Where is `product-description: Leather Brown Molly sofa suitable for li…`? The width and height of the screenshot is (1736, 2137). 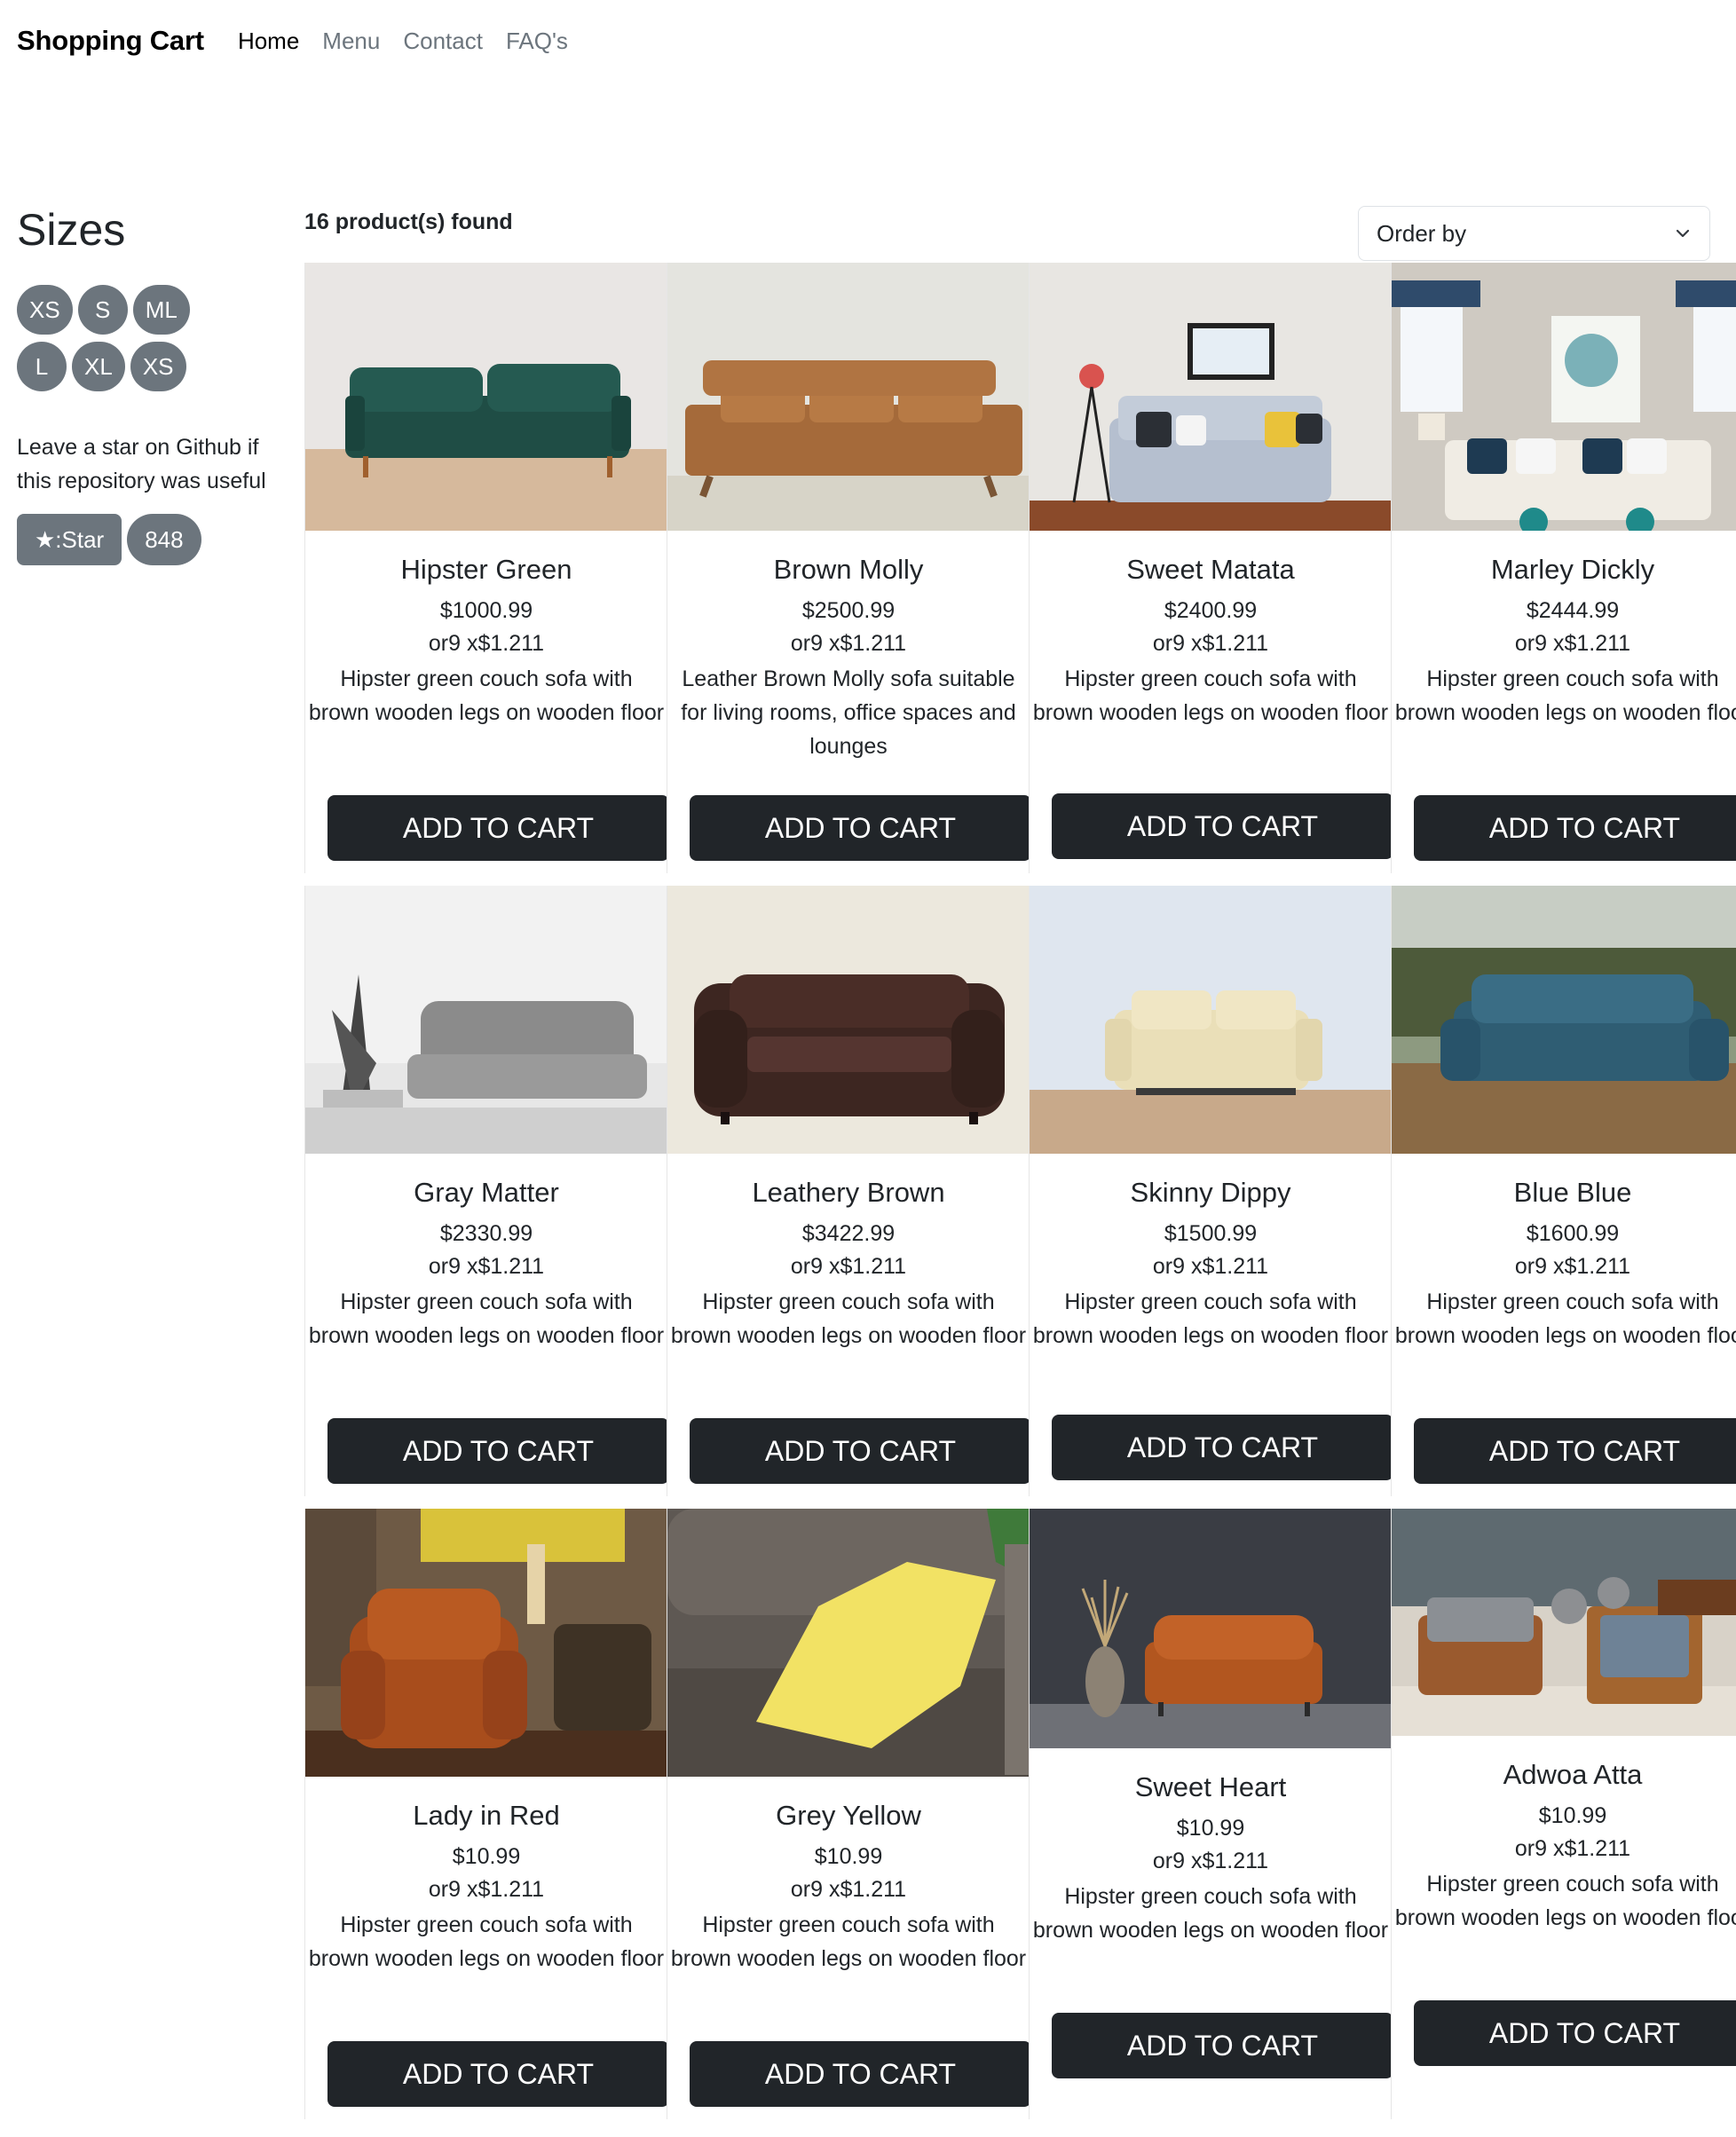 product-description: Leather Brown Molly sofa suitable for li… is located at coordinates (848, 712).